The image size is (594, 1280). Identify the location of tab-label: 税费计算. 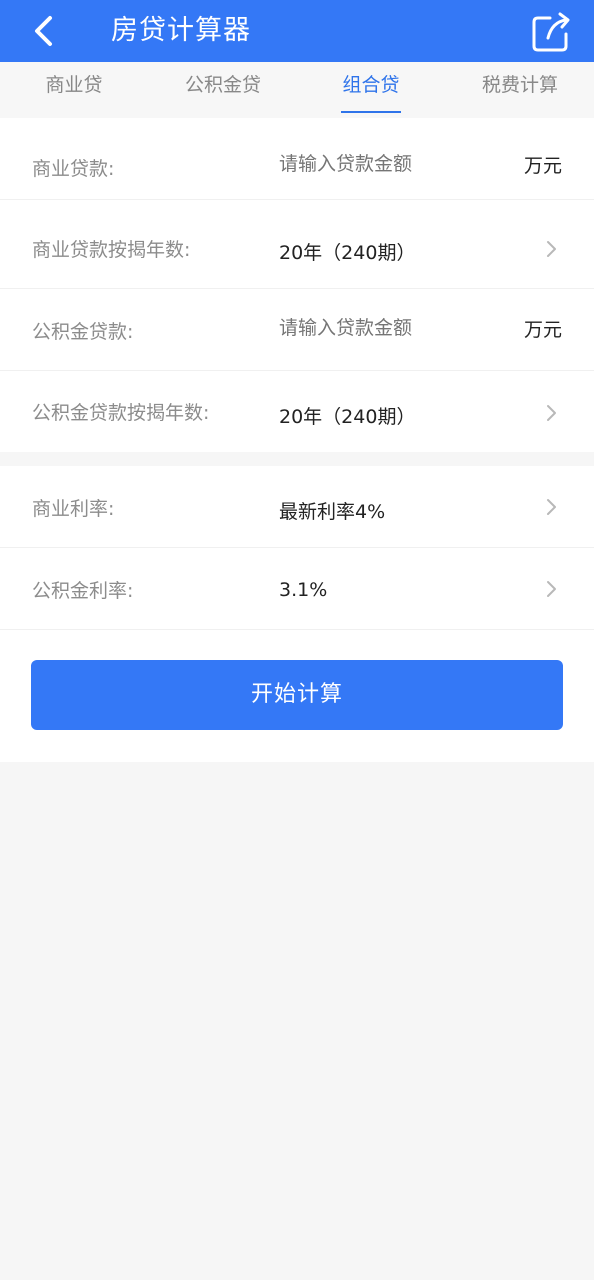
(519, 85).